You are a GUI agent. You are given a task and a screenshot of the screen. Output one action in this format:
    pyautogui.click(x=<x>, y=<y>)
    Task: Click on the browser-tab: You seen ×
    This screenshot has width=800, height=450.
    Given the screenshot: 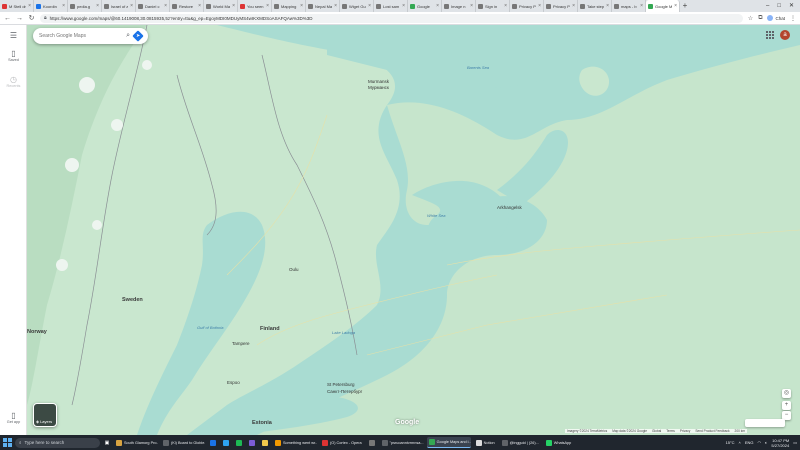 What is the action you would take?
    pyautogui.click(x=255, y=6)
    